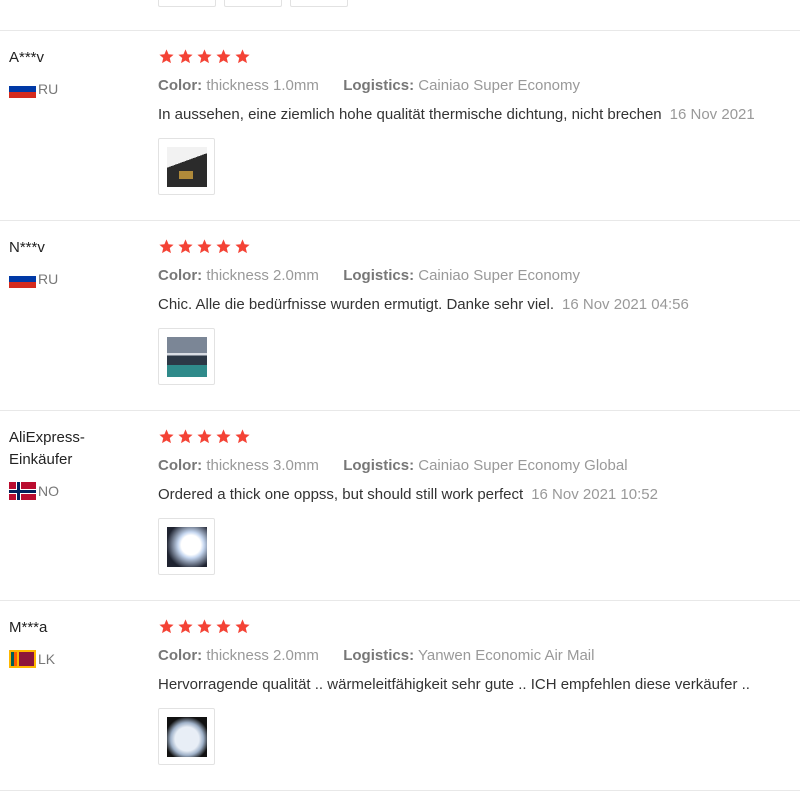 The width and height of the screenshot is (800, 800). Describe the element at coordinates (262, 85) in the screenshot. I see `color-value: thickness 1.0mm` at that location.